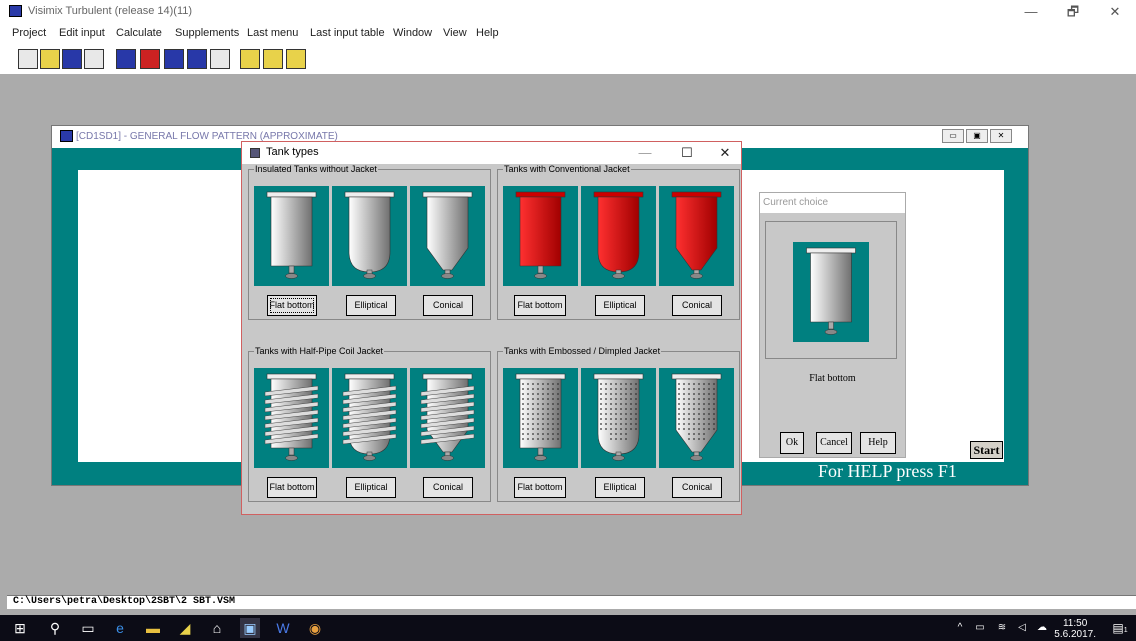  Describe the element at coordinates (50, 59) in the screenshot. I see `open-folder-icon` at that location.